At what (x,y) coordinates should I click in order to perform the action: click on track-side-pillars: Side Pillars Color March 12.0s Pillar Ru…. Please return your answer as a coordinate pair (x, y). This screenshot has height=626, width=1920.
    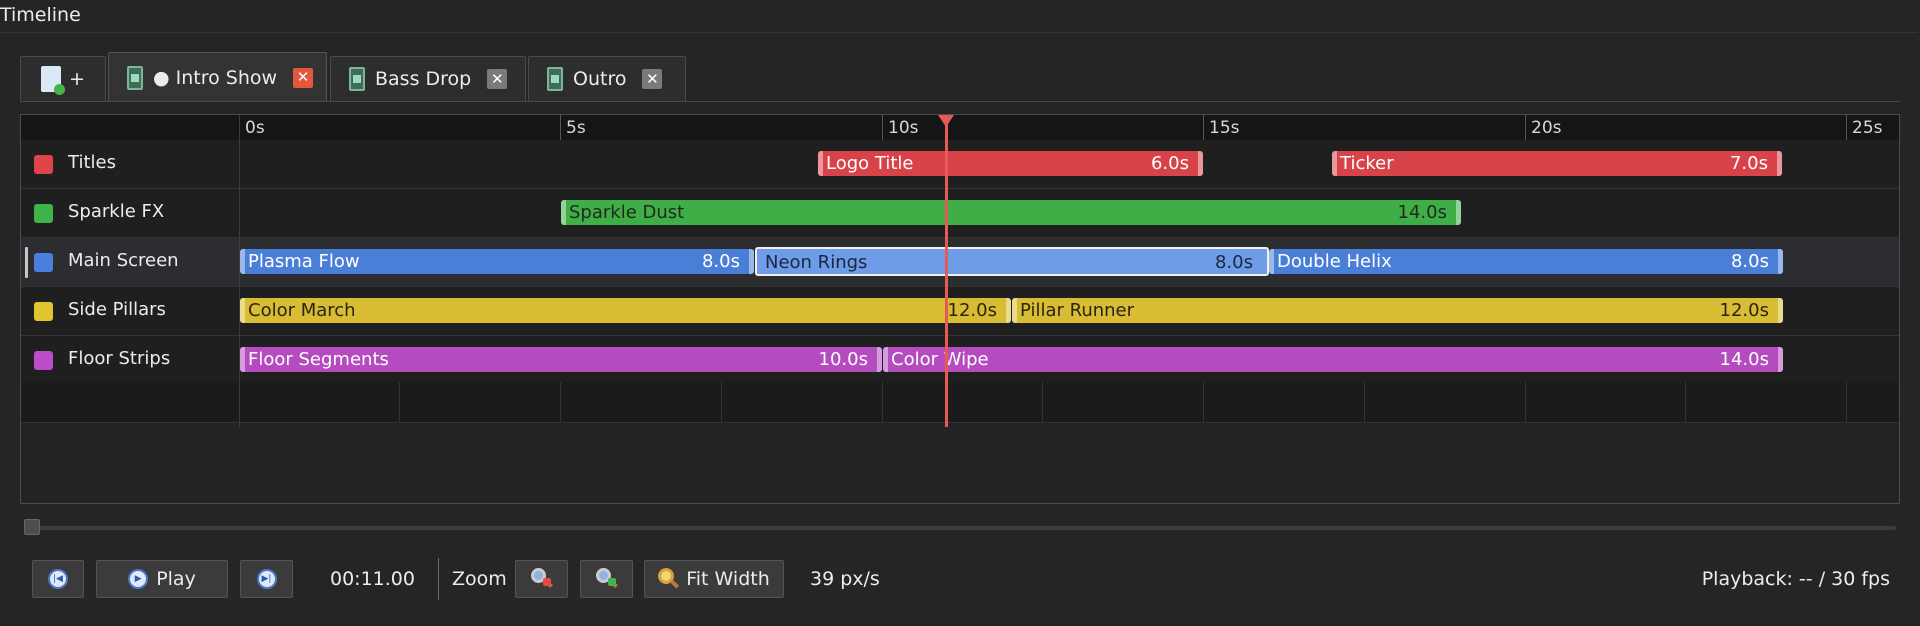
    Looking at the image, I should click on (960, 311).